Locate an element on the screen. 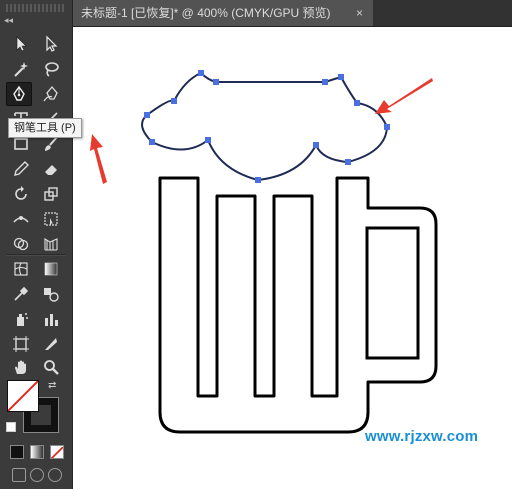 This screenshot has height=489, width=512. draw-behind-button is located at coordinates (37, 475).